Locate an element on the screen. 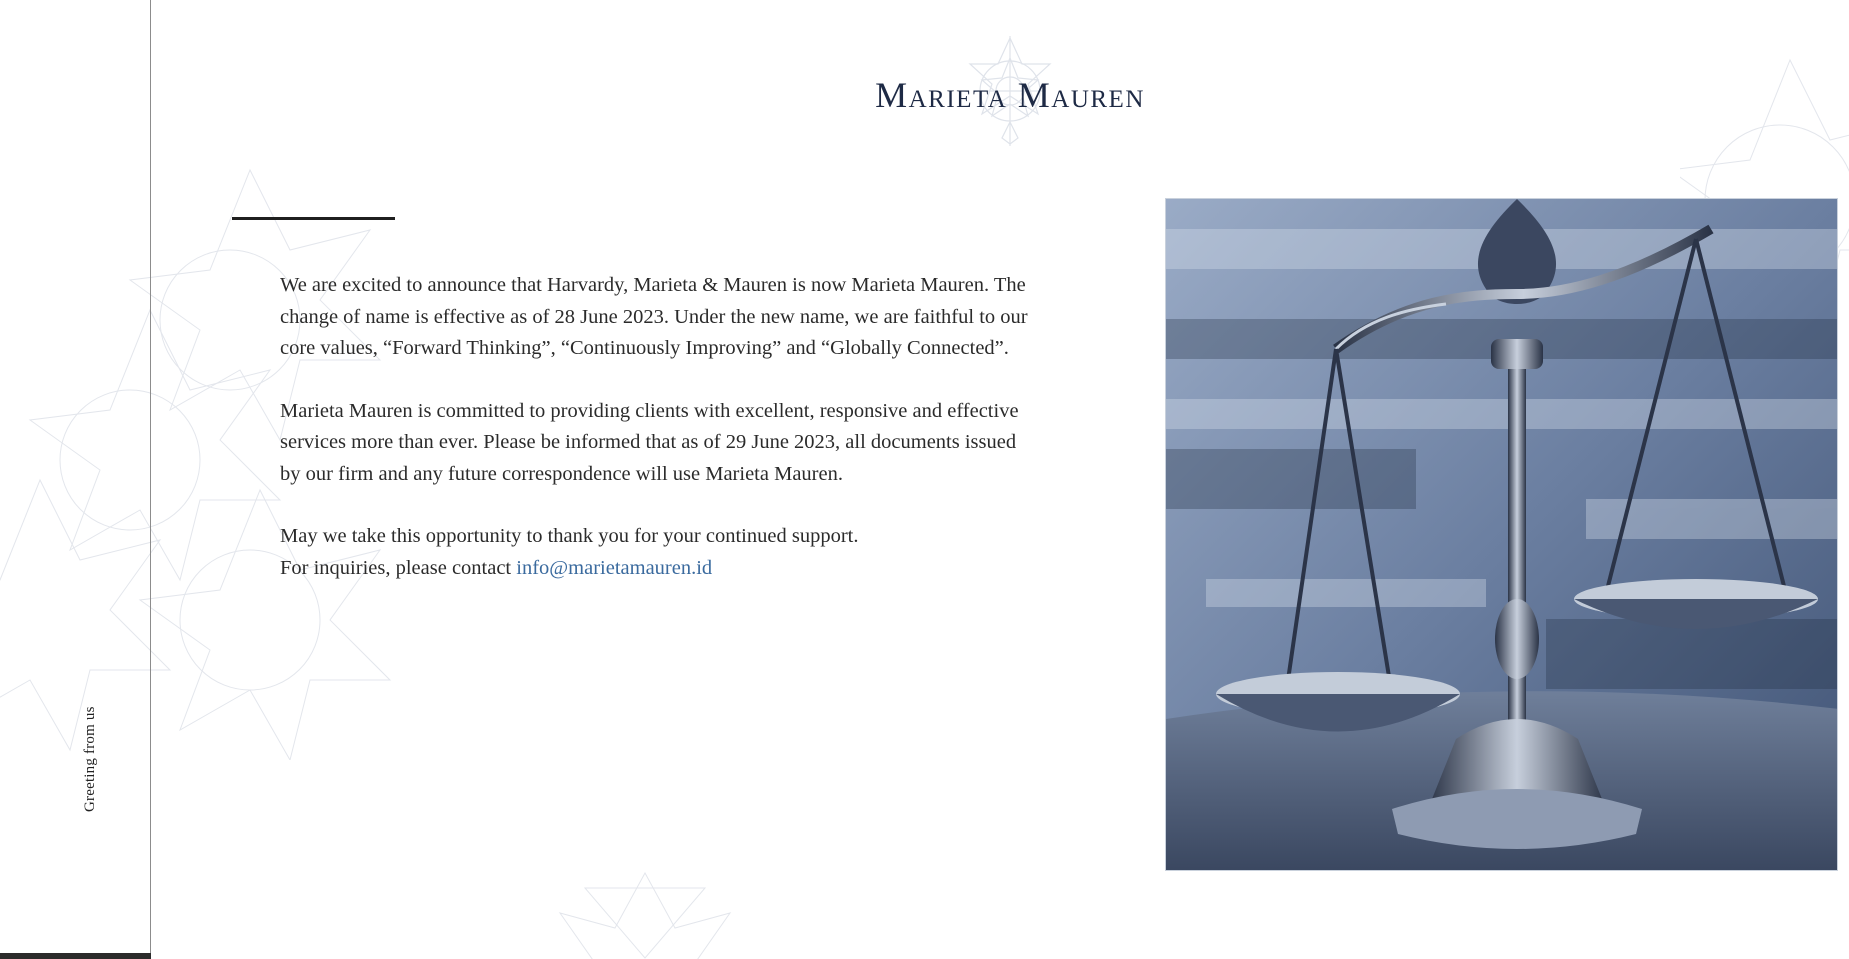 The width and height of the screenshot is (1849, 959). section-divider is located at coordinates (313, 218).